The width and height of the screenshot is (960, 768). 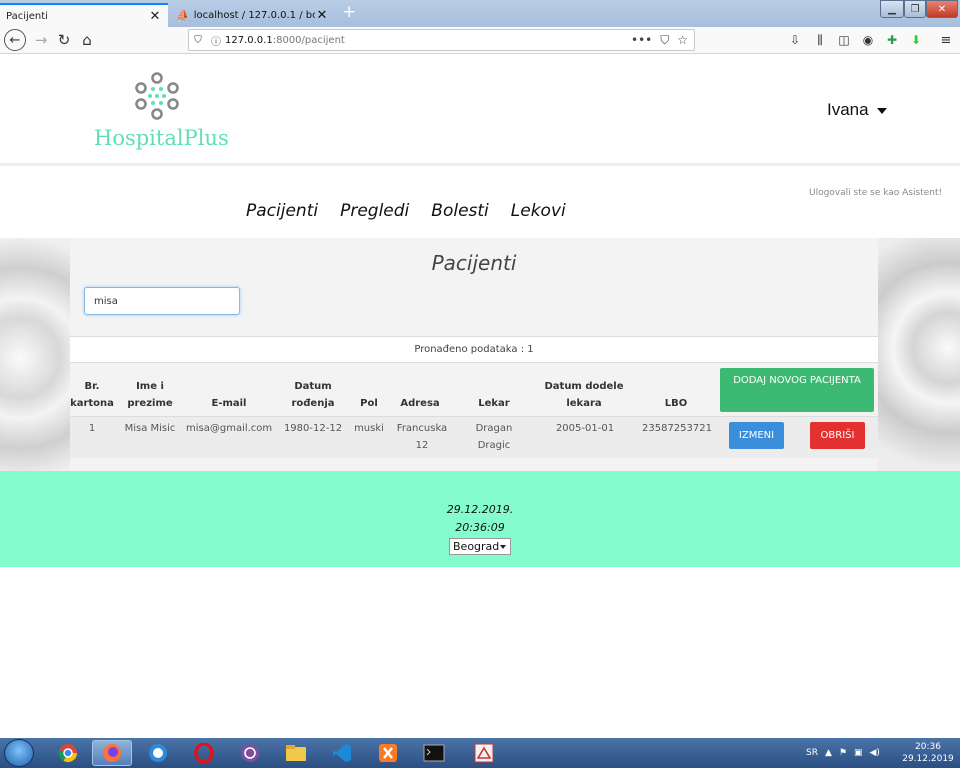 What do you see at coordinates (664, 40) in the screenshot?
I see `pocket-icon: ⛉` at bounding box center [664, 40].